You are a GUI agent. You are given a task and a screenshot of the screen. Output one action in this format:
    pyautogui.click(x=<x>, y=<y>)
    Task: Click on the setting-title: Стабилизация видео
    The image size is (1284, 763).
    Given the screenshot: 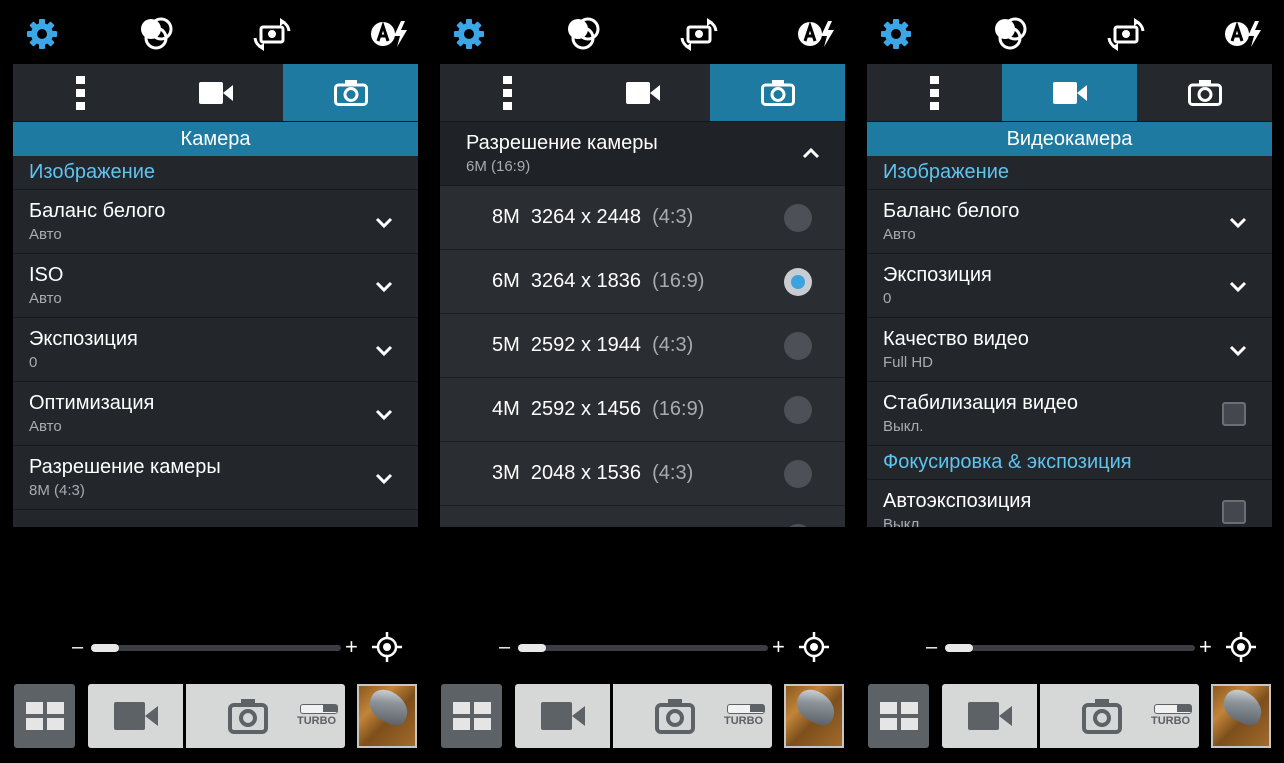 What is the action you would take?
    pyautogui.click(x=980, y=403)
    